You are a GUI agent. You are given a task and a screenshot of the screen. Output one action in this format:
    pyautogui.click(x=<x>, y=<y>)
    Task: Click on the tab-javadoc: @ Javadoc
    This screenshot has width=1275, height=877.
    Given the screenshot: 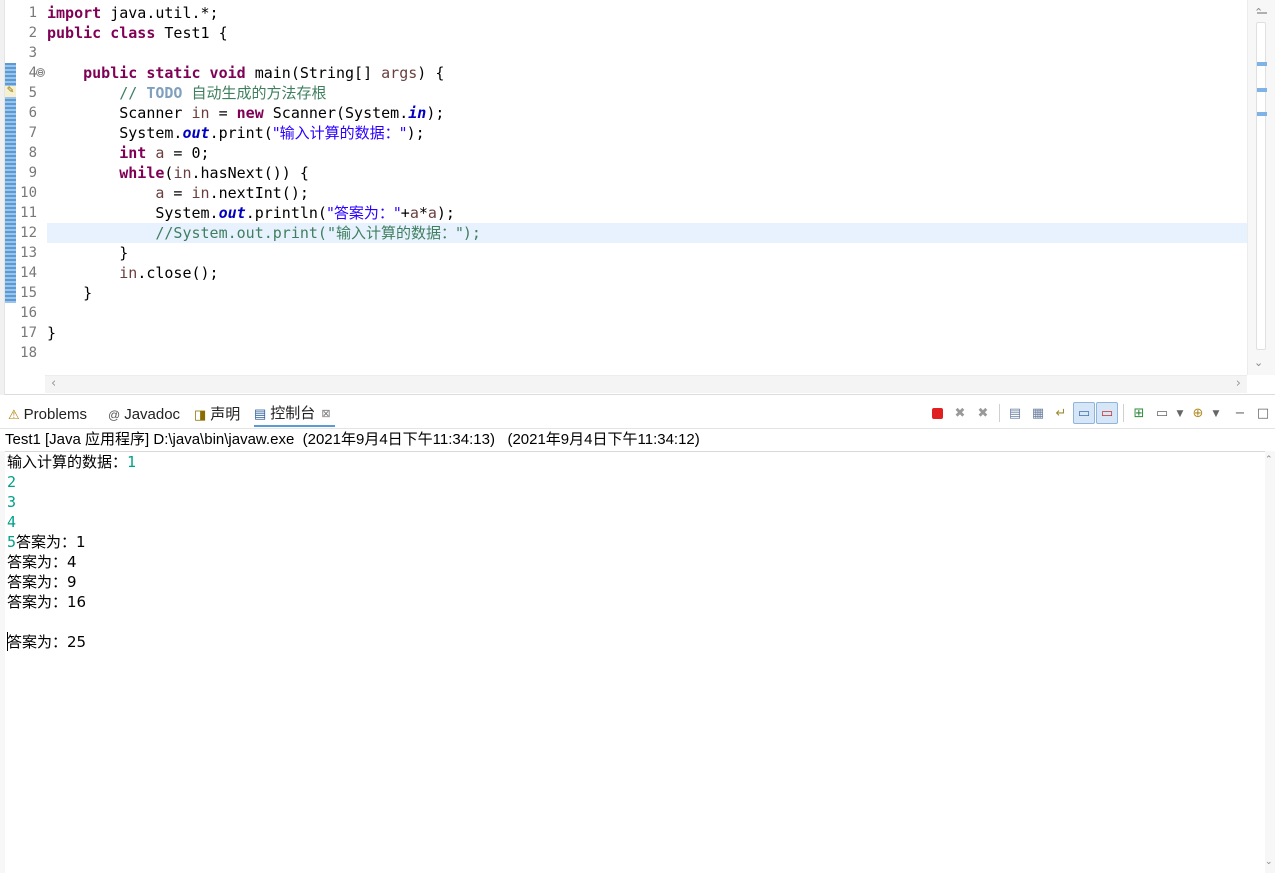 What is the action you would take?
    pyautogui.click(x=144, y=415)
    